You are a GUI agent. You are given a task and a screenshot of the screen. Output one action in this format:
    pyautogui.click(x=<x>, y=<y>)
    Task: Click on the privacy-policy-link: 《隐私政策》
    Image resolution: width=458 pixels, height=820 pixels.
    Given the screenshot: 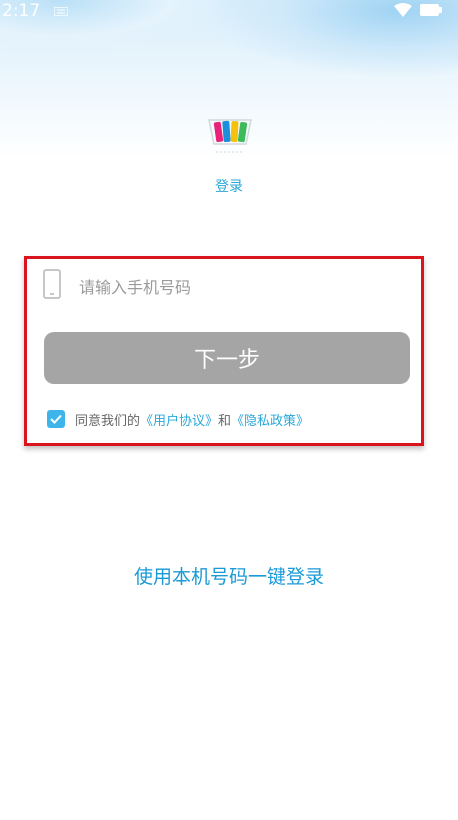 What is the action you would take?
    pyautogui.click(x=270, y=419)
    